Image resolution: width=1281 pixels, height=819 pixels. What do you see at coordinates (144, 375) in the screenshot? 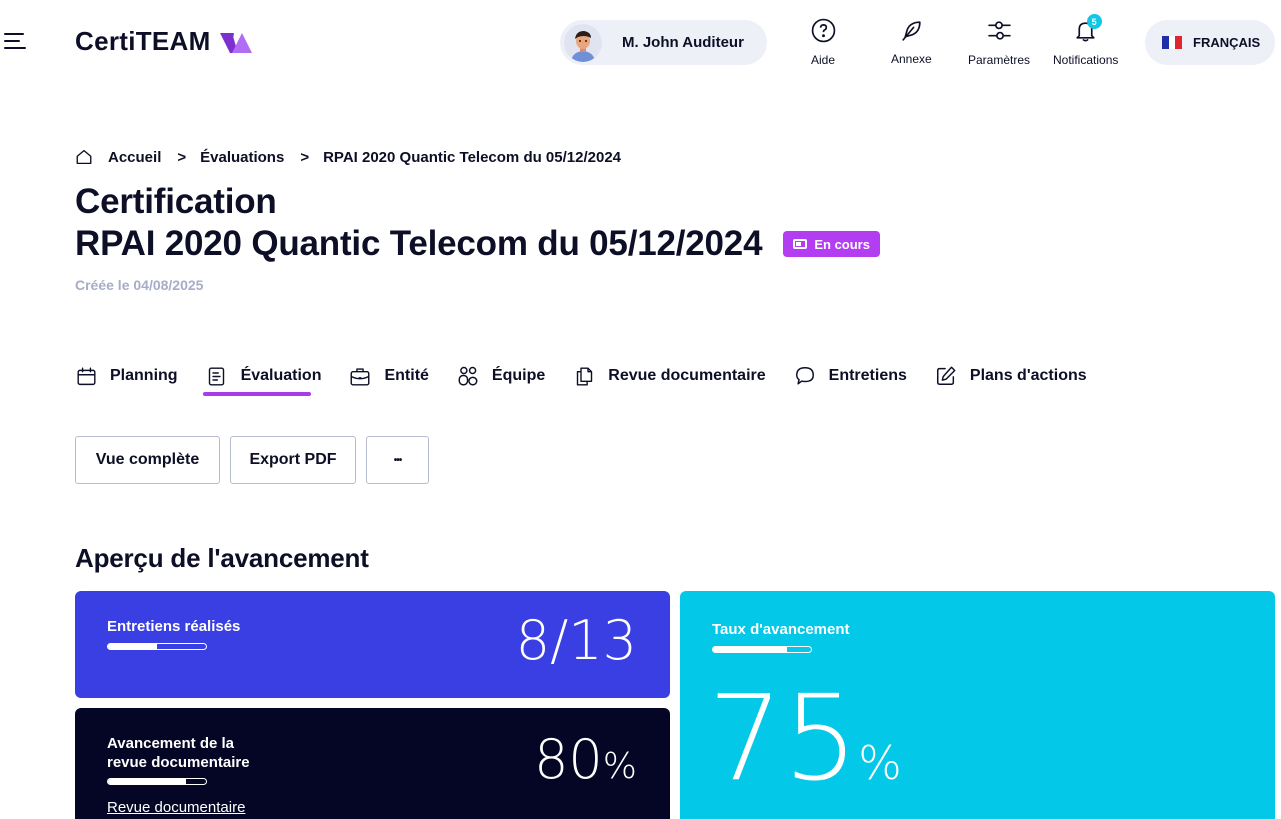
I see `tab-label: Planning` at bounding box center [144, 375].